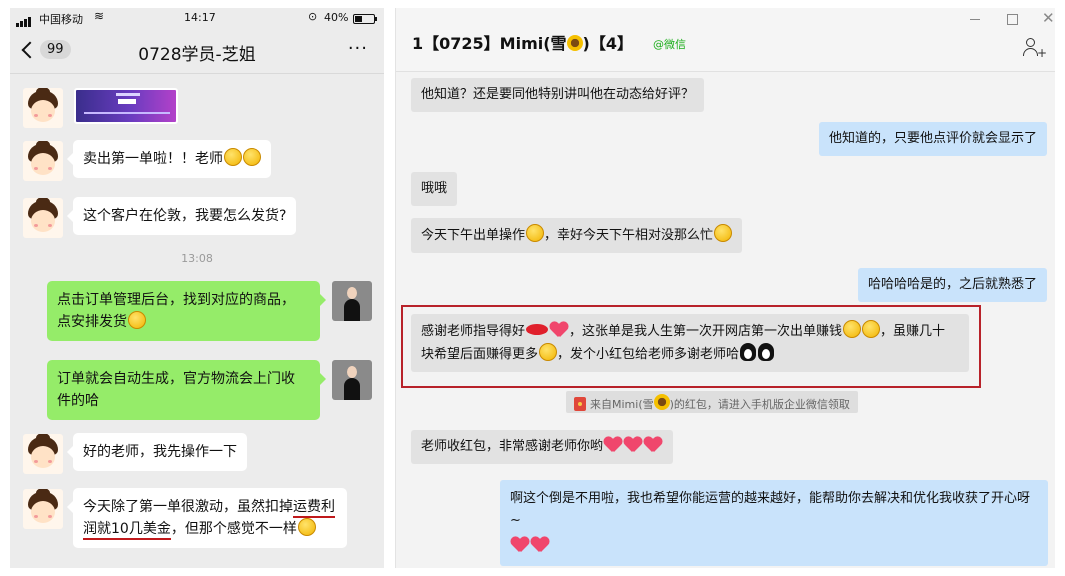 This screenshot has width=1065, height=576. I want to click on notice-text: 来自Mimi(雪, so click(622, 404).